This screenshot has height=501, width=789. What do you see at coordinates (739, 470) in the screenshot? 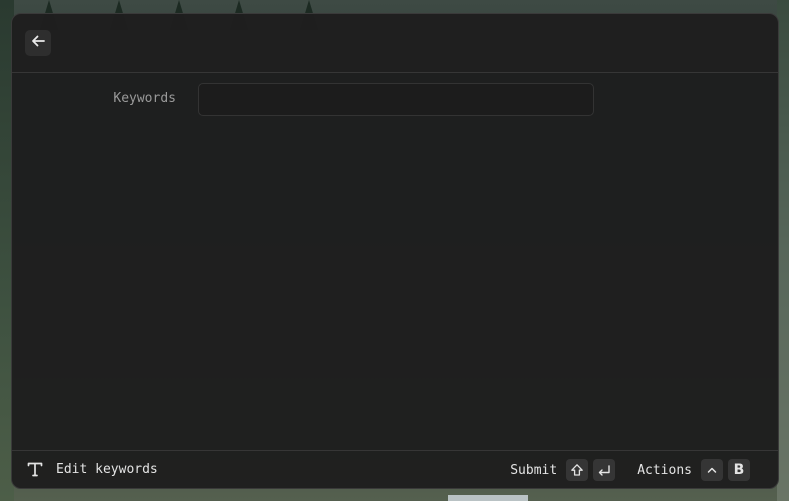
I see `shortcut-key-b: B` at bounding box center [739, 470].